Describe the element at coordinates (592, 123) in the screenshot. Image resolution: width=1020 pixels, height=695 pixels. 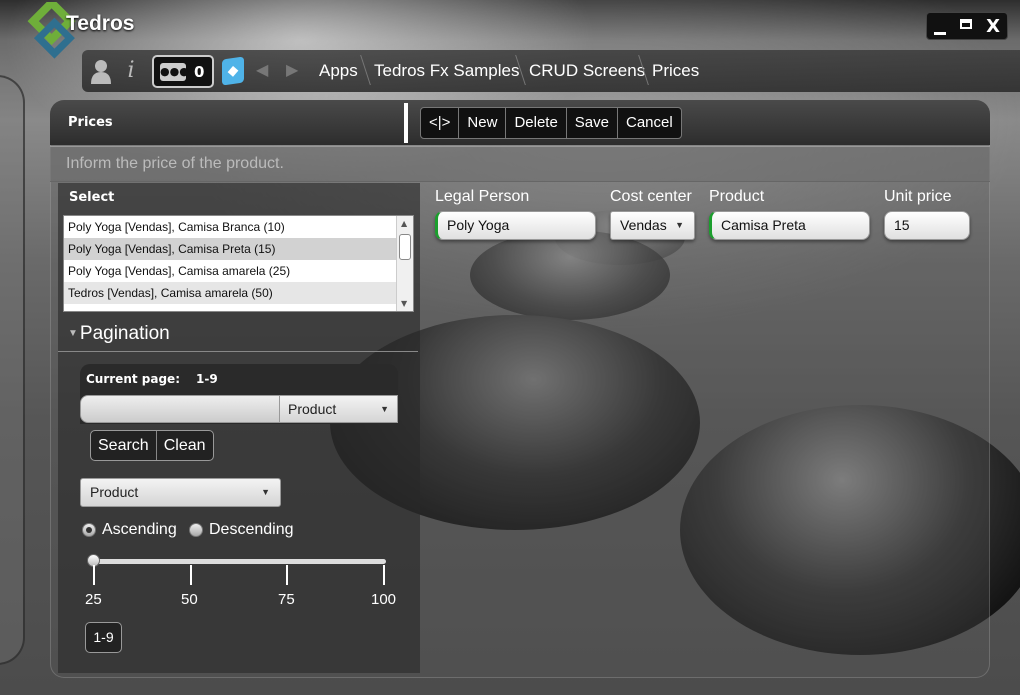
I see `save-button: Save` at that location.